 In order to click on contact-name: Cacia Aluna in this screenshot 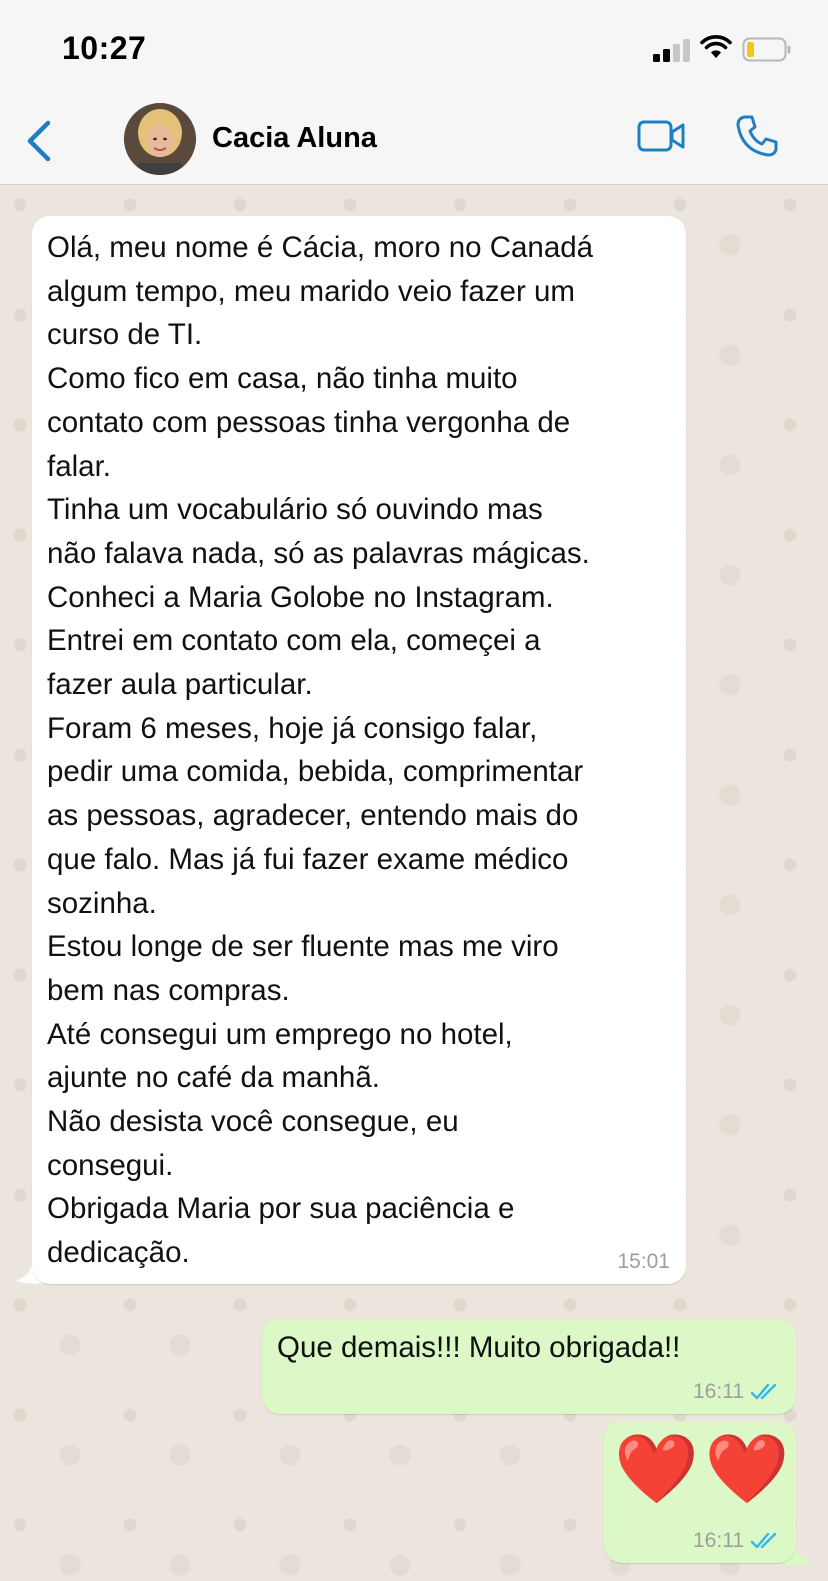, I will do `click(294, 138)`.